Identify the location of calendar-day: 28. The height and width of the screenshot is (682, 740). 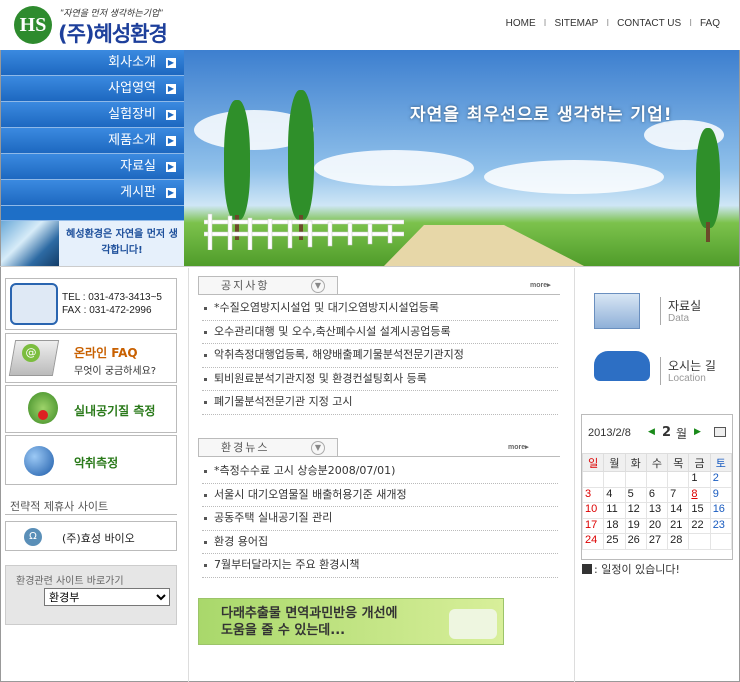
(678, 541).